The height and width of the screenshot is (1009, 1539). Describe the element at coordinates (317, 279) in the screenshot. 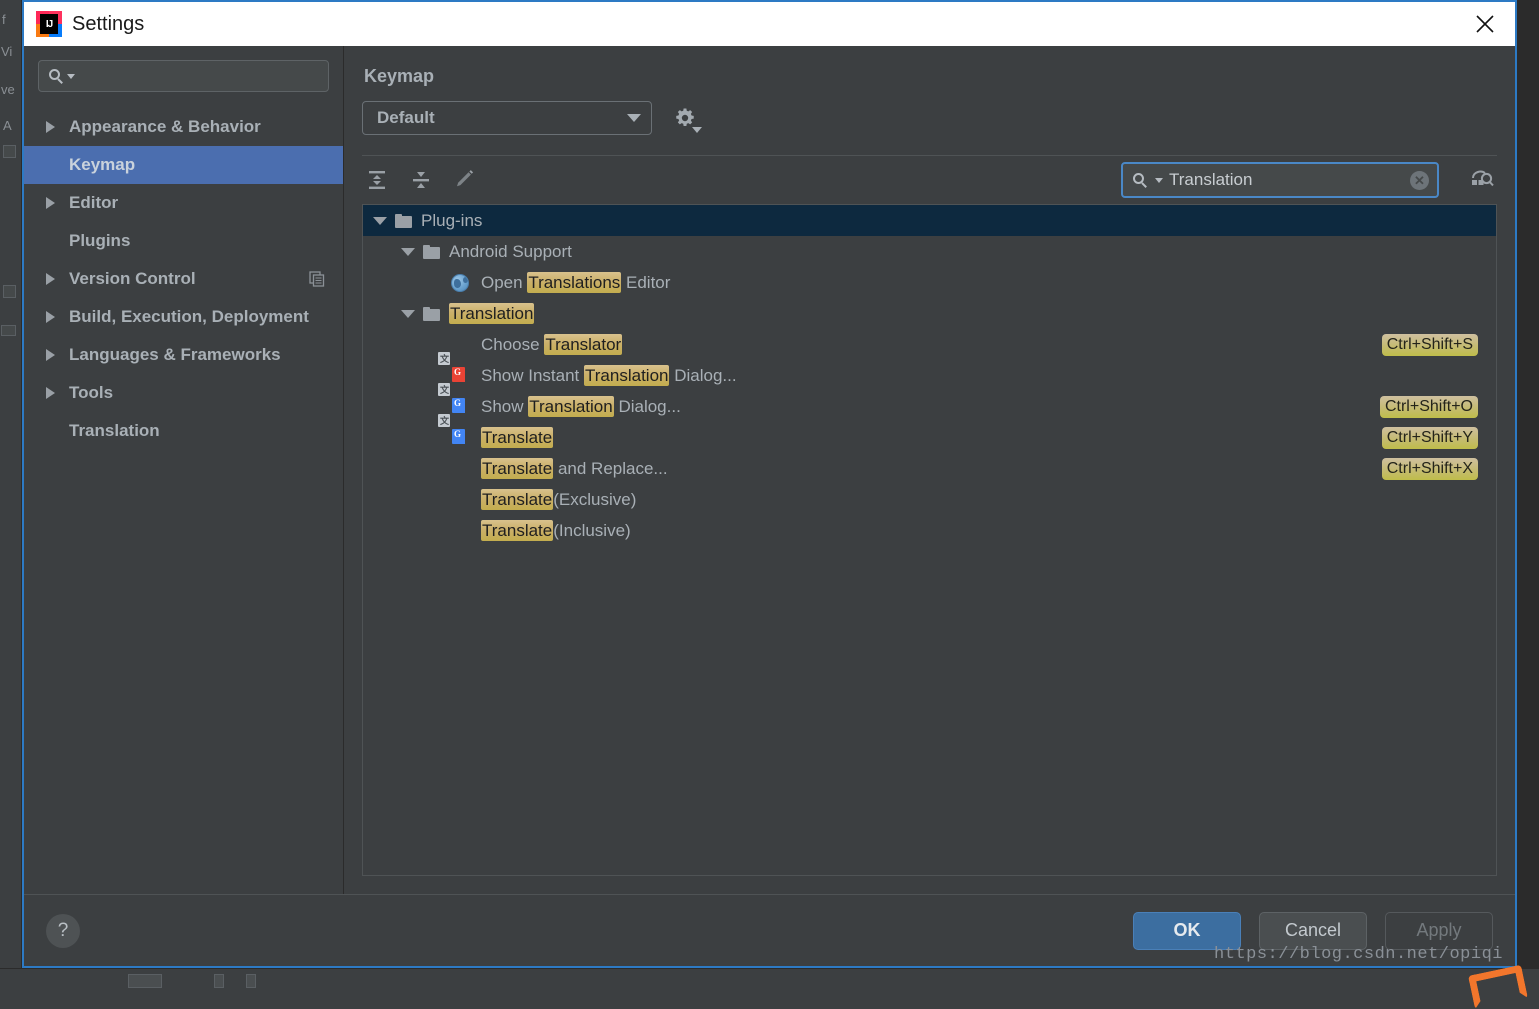

I see `copy-icon` at that location.